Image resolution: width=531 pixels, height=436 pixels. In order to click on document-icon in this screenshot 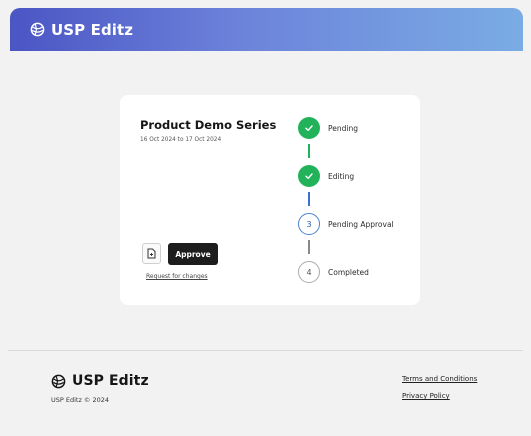, I will do `click(151, 253)`.